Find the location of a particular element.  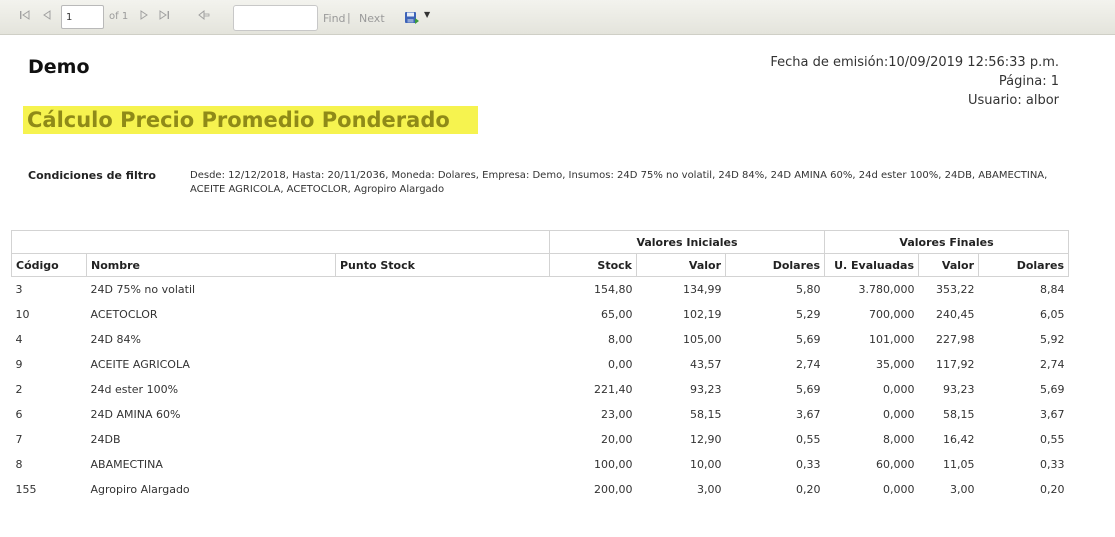

export-save-icon is located at coordinates (412, 17).